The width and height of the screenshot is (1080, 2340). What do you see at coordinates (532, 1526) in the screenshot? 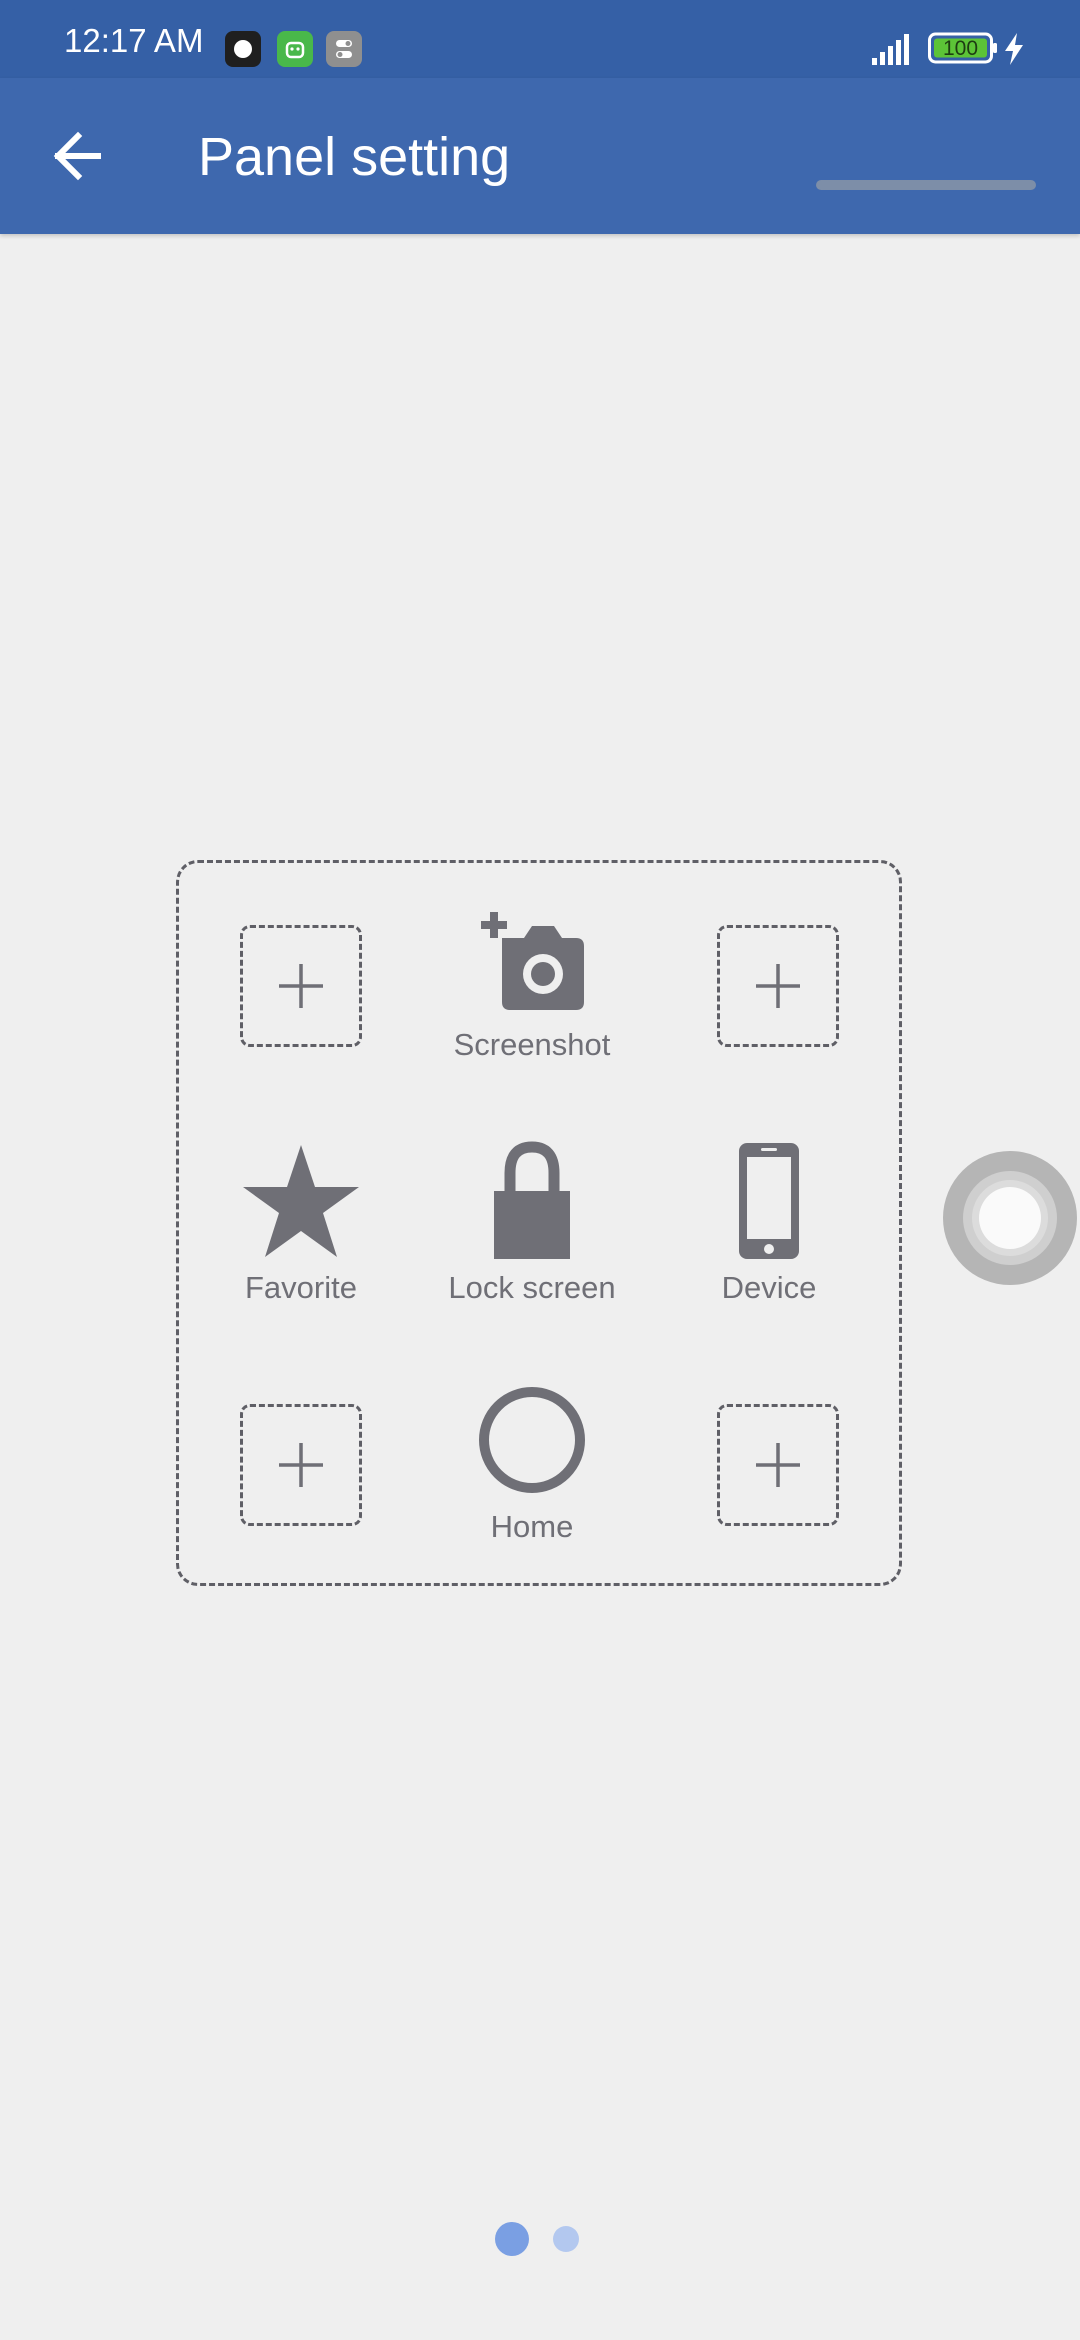
I see `home-label: Home` at bounding box center [532, 1526].